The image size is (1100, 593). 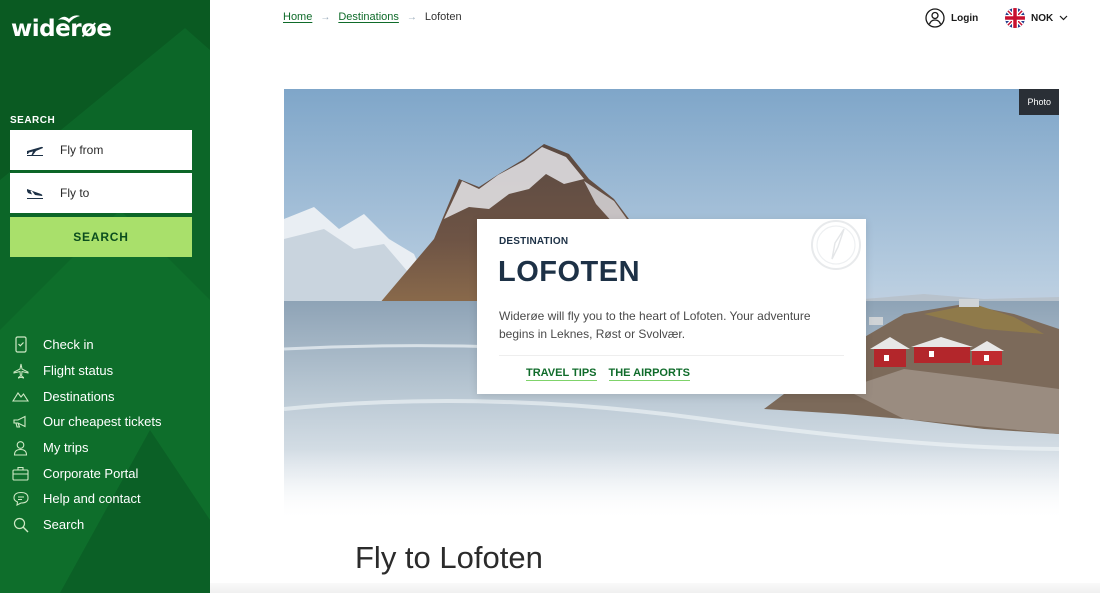 I want to click on departure-plane-icon, so click(x=35, y=150).